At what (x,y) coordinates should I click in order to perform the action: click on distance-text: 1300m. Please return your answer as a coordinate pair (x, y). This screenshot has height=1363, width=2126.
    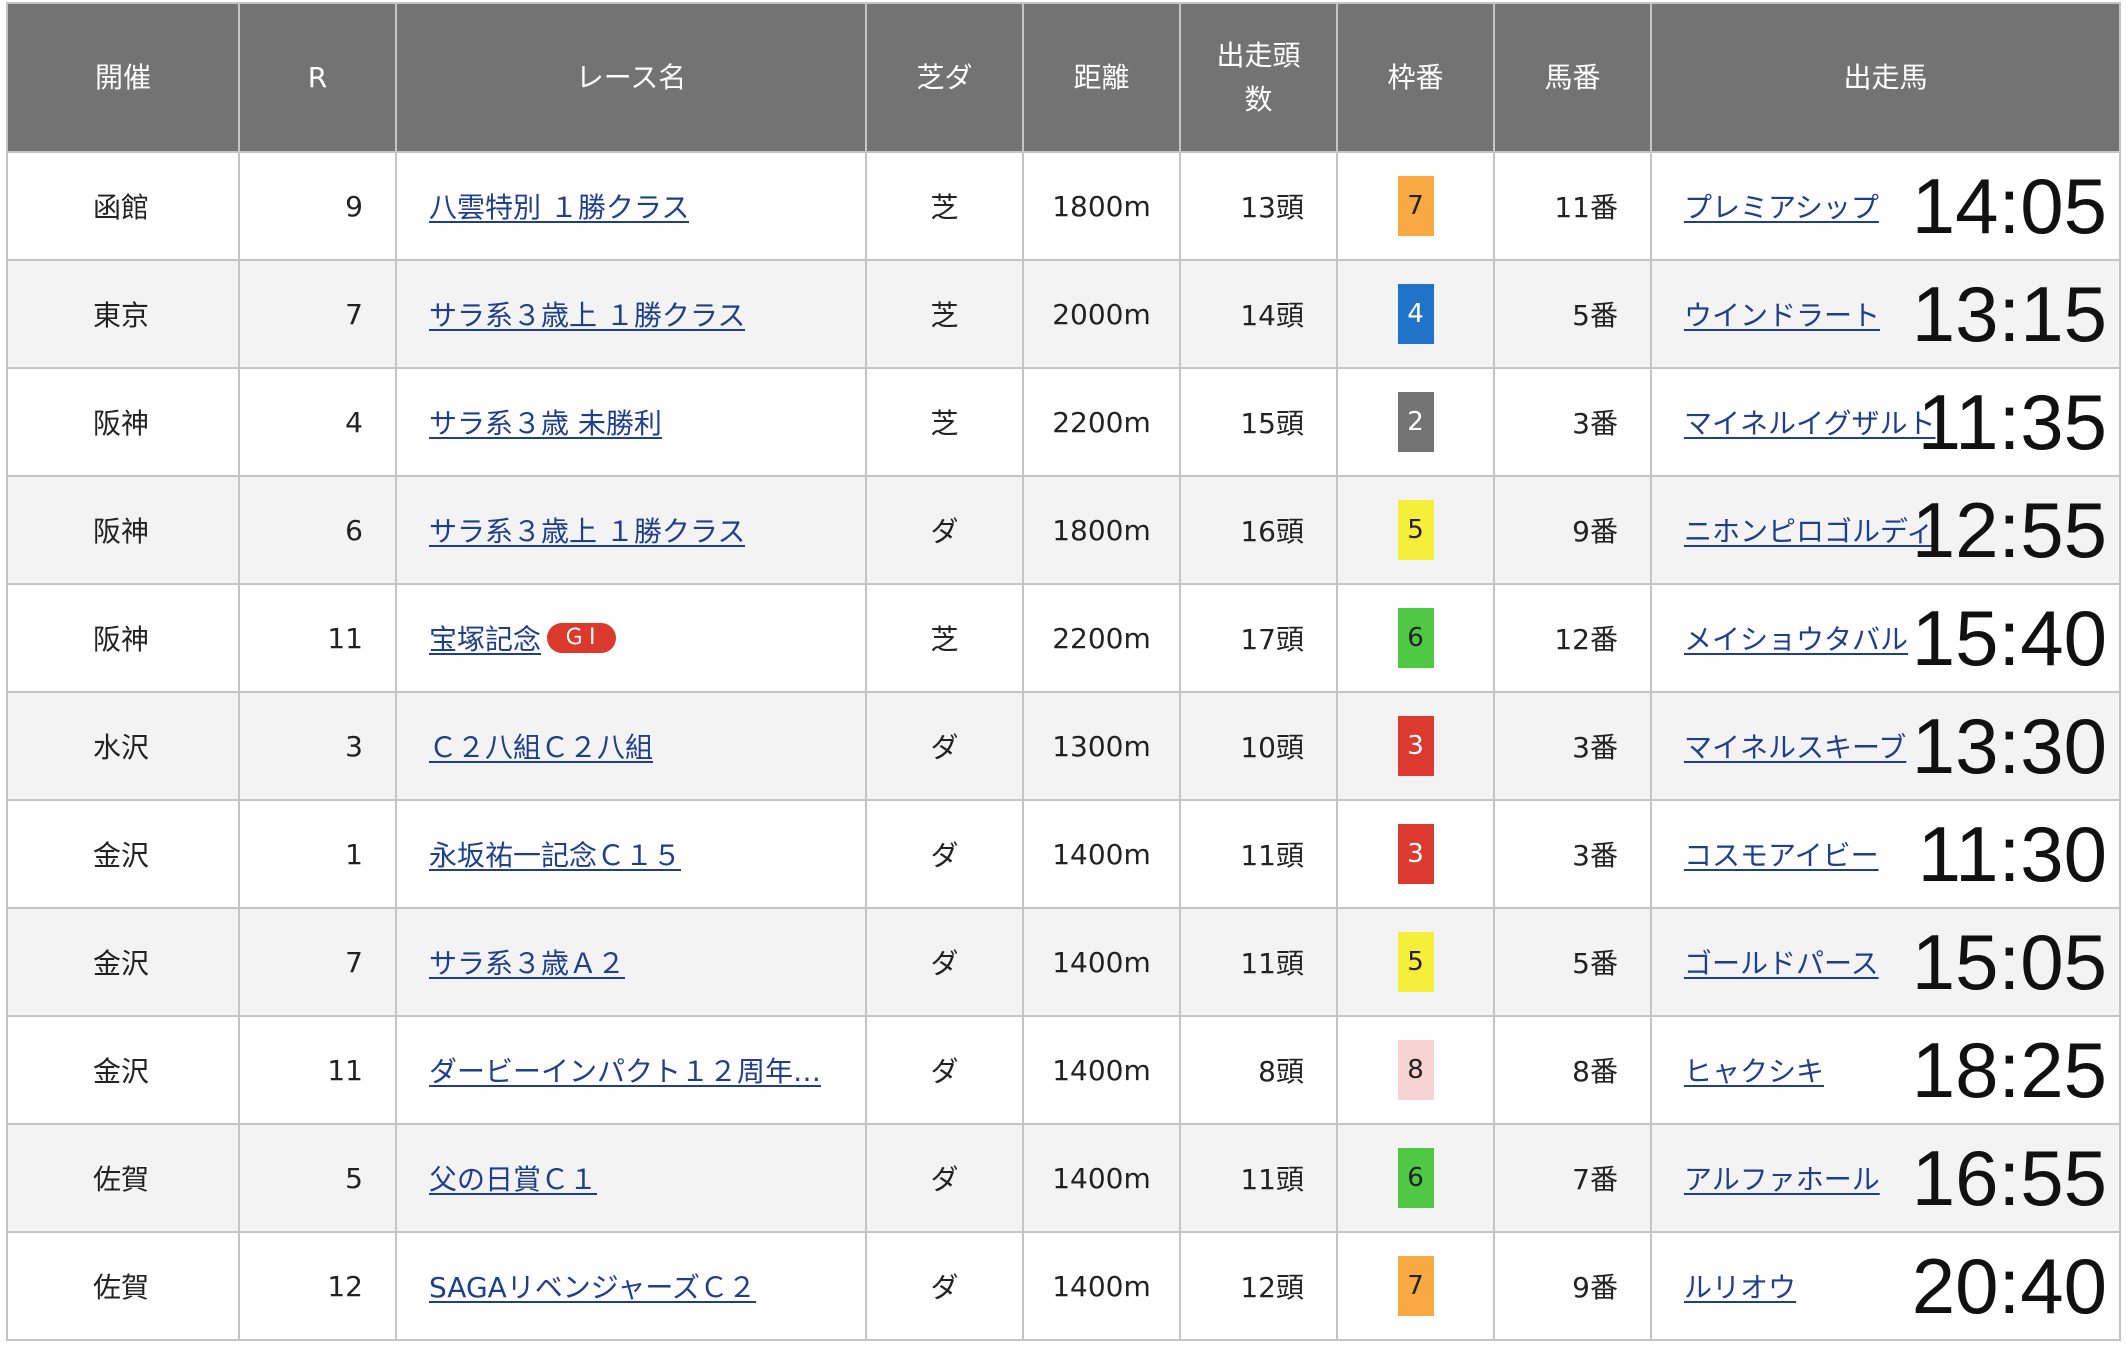
    Looking at the image, I should click on (1101, 746).